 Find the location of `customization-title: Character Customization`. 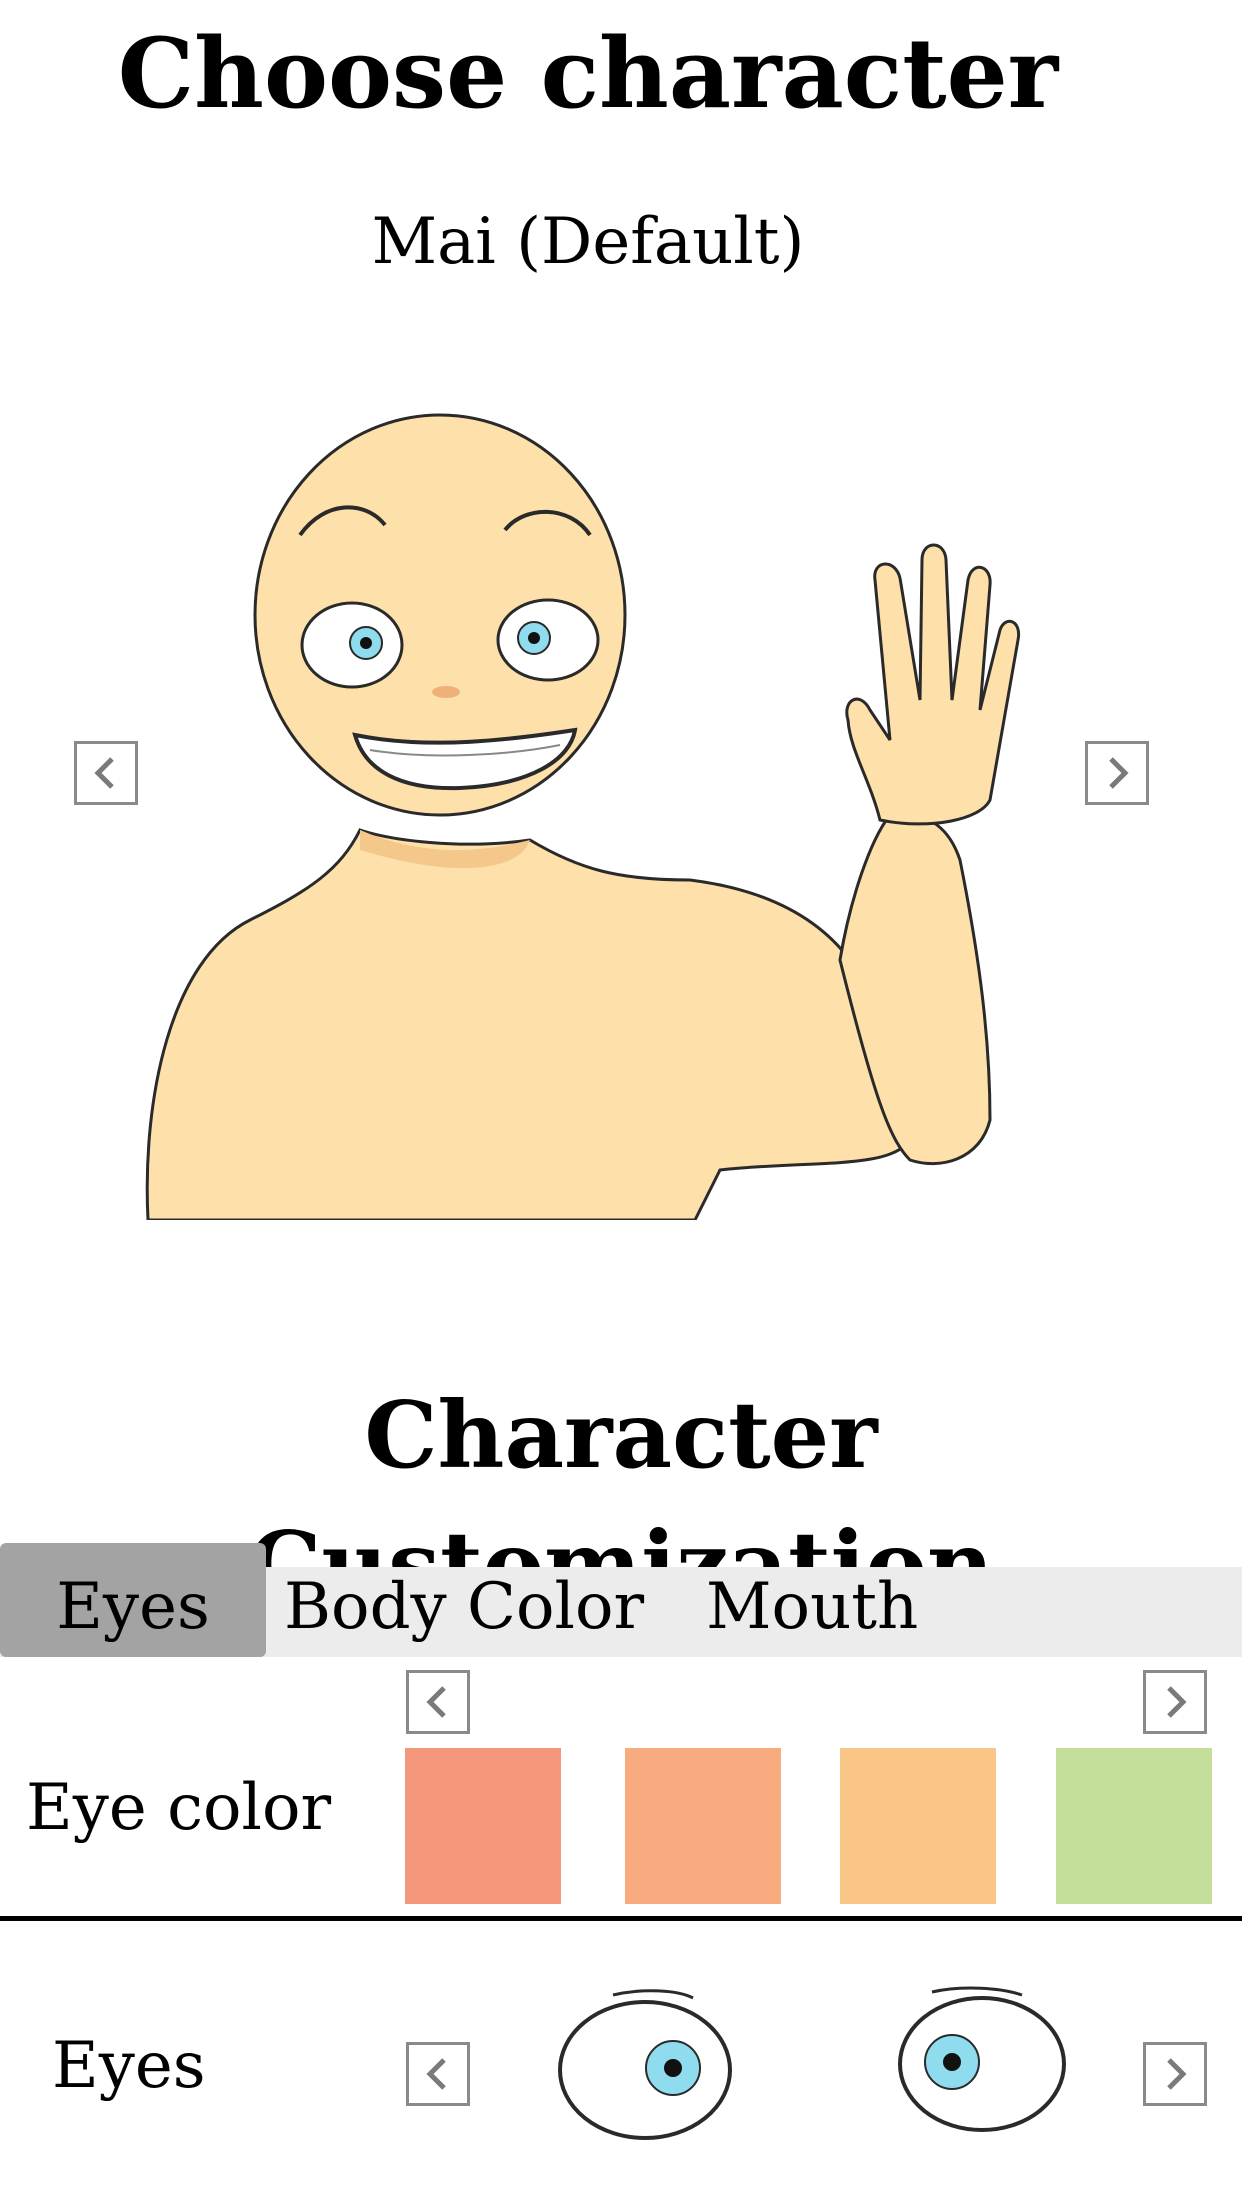

customization-title: Character Customization is located at coordinates (621, 1500).